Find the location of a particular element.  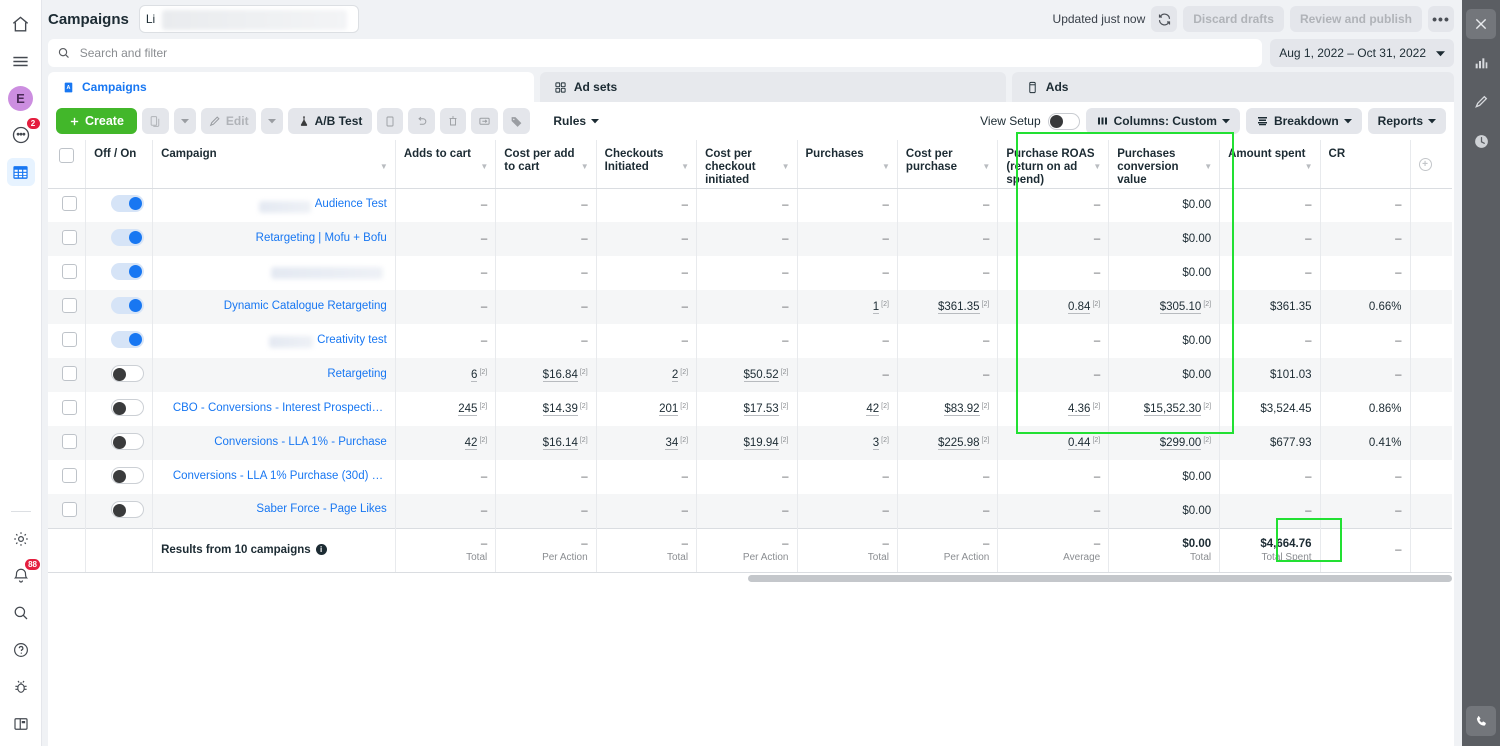

table-row: Retargeting | Mofu + Bofu – – – – – – – $0.00 – – is located at coordinates (750, 239).